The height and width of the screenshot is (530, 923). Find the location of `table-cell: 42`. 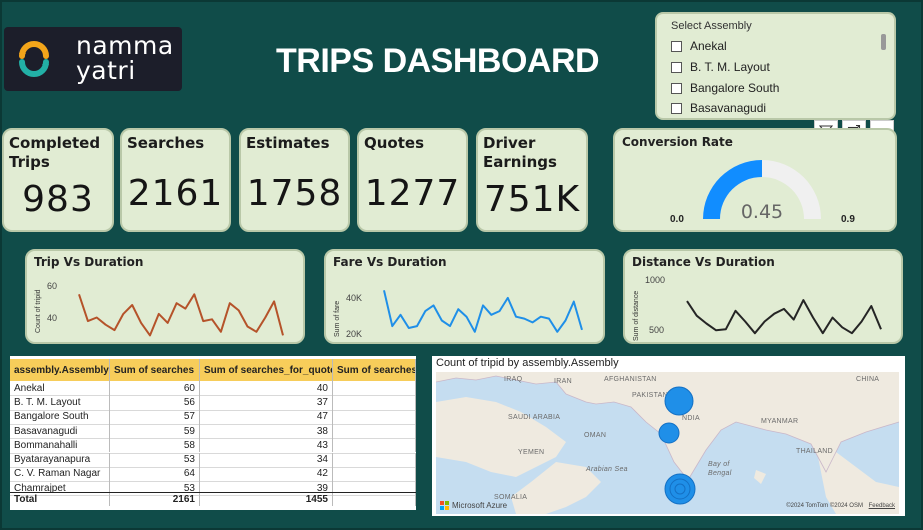

table-cell: 42 is located at coordinates (266, 474).